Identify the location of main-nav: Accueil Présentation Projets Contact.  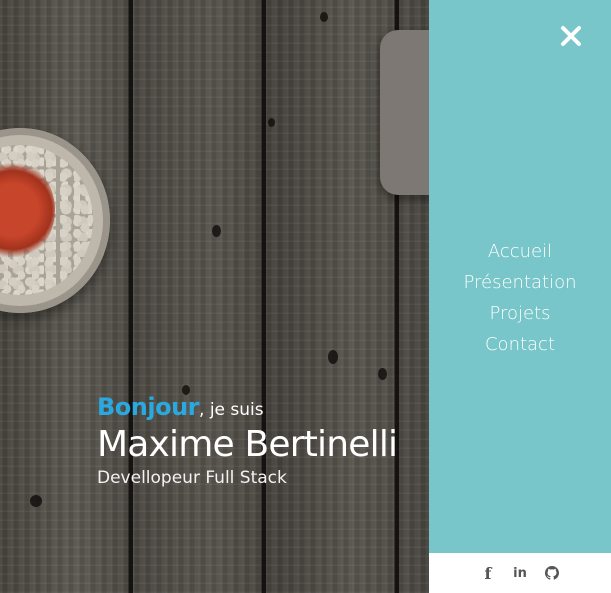
(520, 298).